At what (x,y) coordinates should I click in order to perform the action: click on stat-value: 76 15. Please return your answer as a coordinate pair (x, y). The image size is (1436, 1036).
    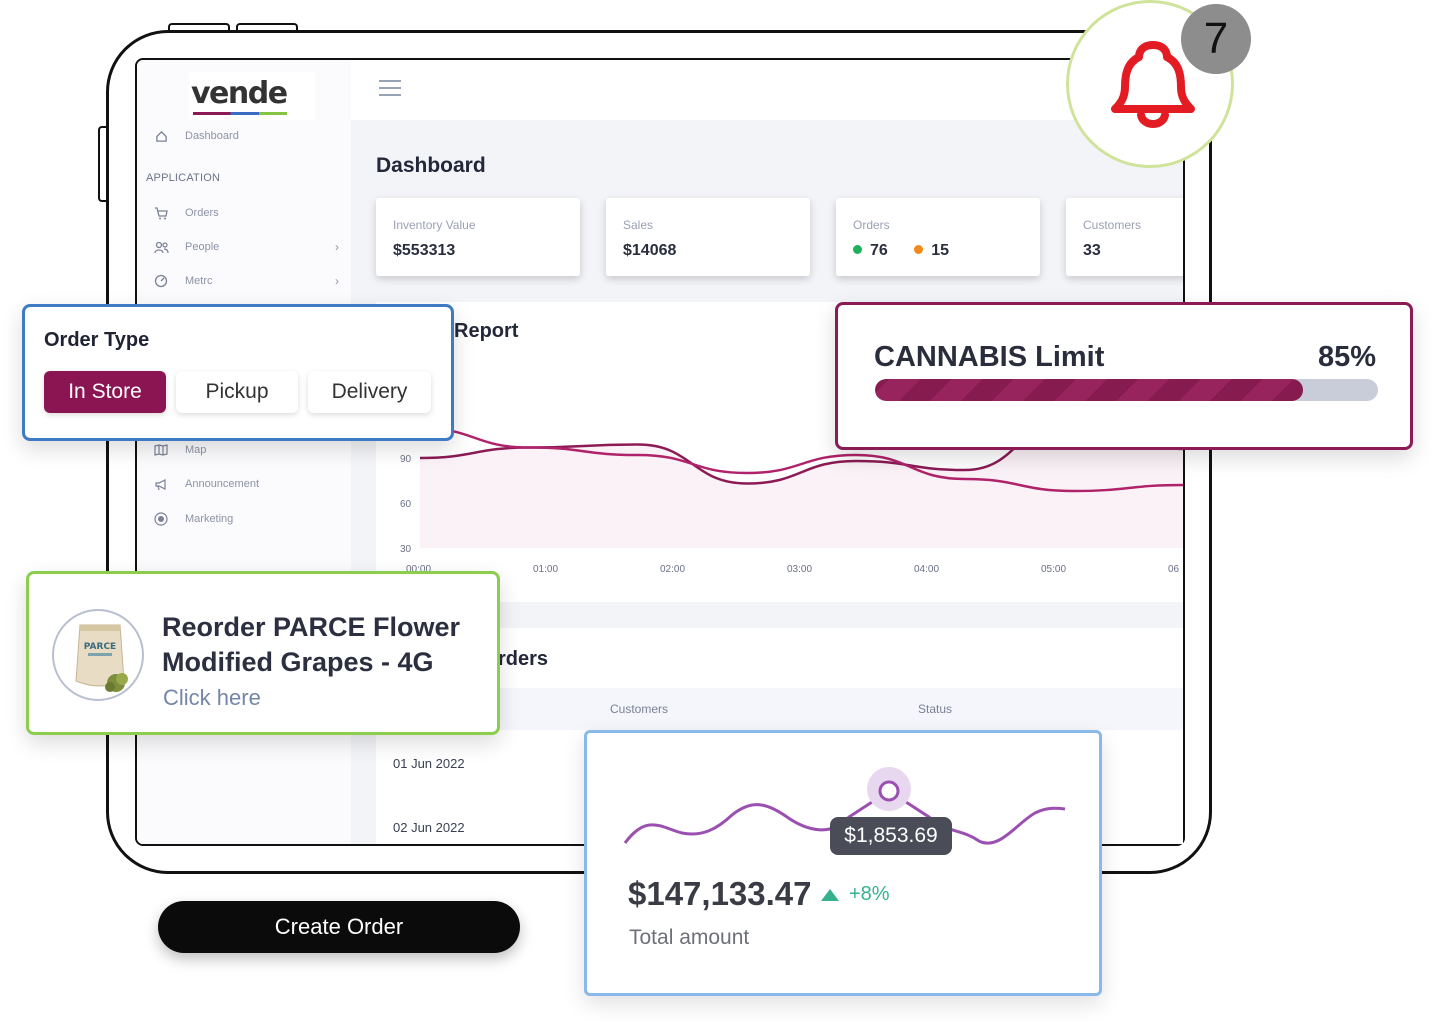
    Looking at the image, I should click on (901, 251).